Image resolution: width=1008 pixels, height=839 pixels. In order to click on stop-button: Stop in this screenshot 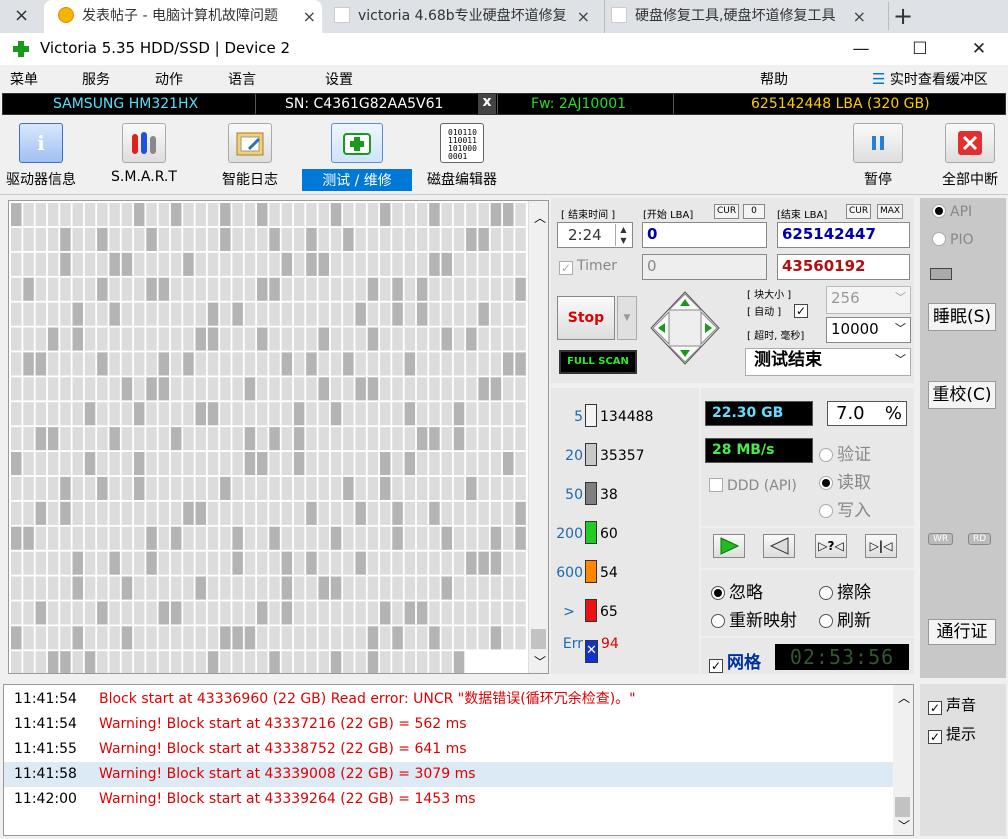, I will do `click(586, 318)`.